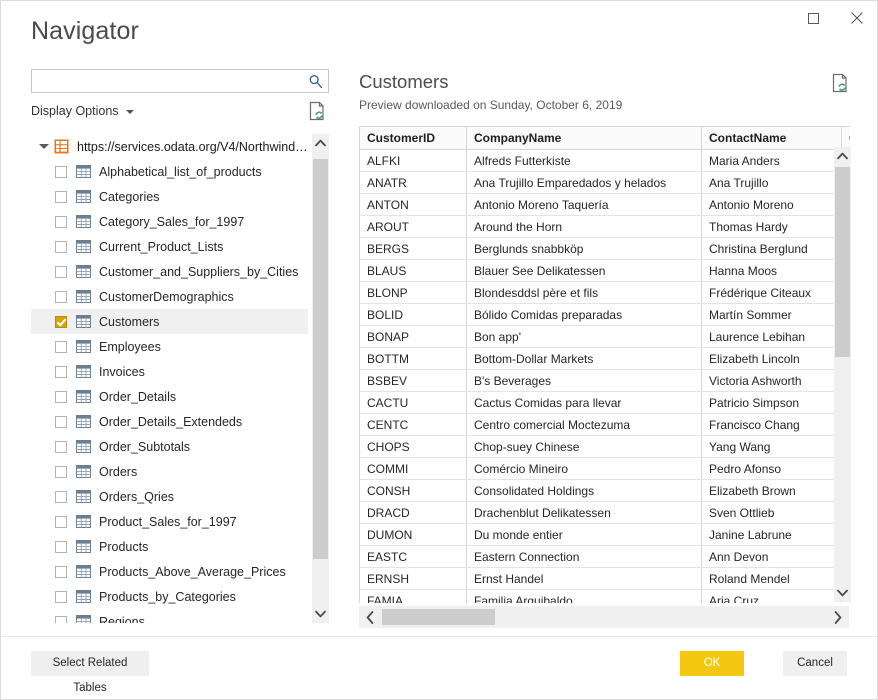 The height and width of the screenshot is (700, 878). Describe the element at coordinates (169, 596) in the screenshot. I see `tree-item-products-by-categories: Products_by_Categories` at that location.